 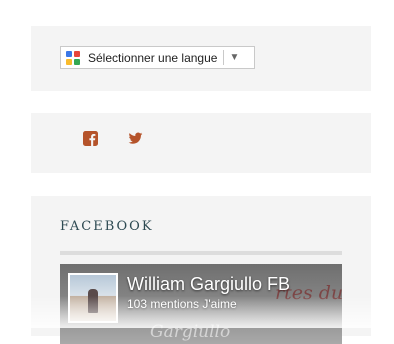 What do you see at coordinates (224, 57) in the screenshot?
I see `select-divider` at bounding box center [224, 57].